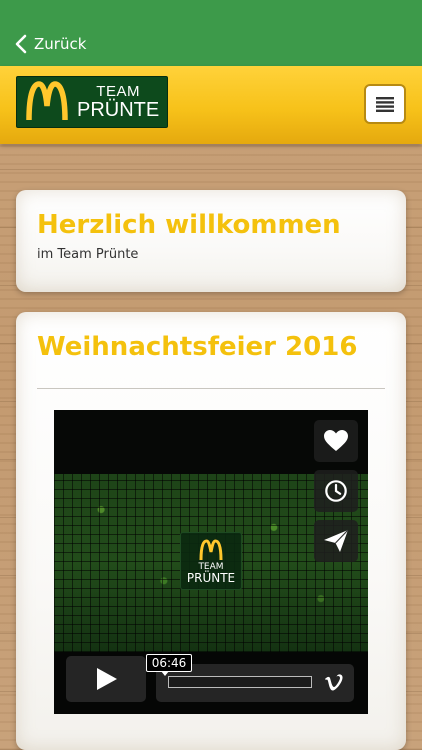 Image resolution: width=422 pixels, height=750 pixels. I want to click on play-icon, so click(107, 679).